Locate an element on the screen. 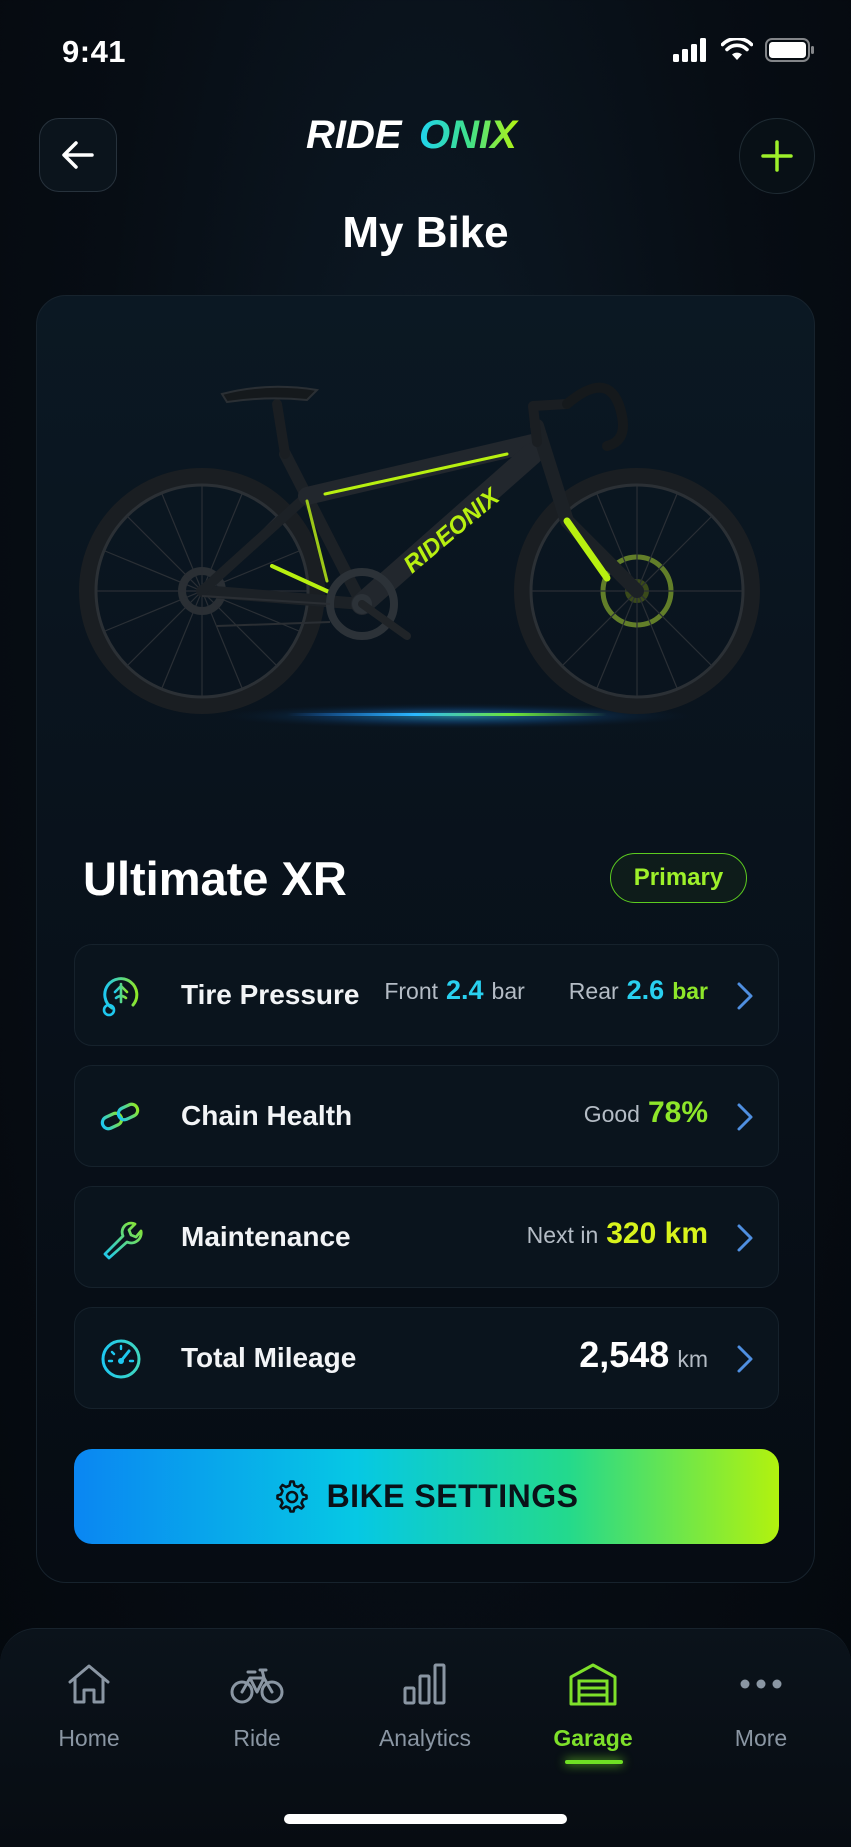 The width and height of the screenshot is (851, 1847). brand-logo: RIDE ONIX is located at coordinates (425, 137).